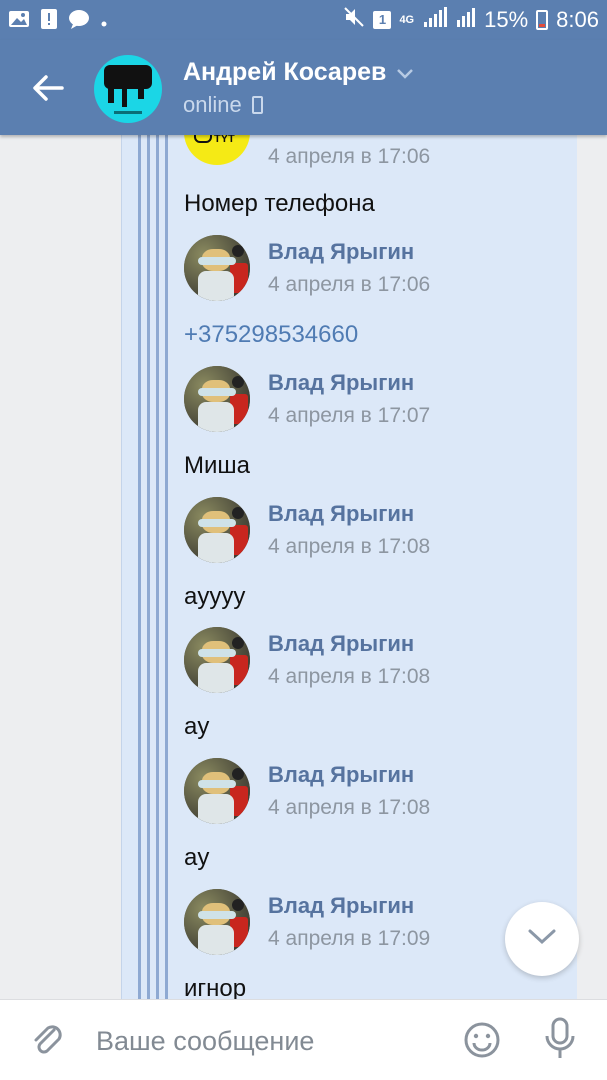  Describe the element at coordinates (212, 104) in the screenshot. I see `status-text: online` at that location.